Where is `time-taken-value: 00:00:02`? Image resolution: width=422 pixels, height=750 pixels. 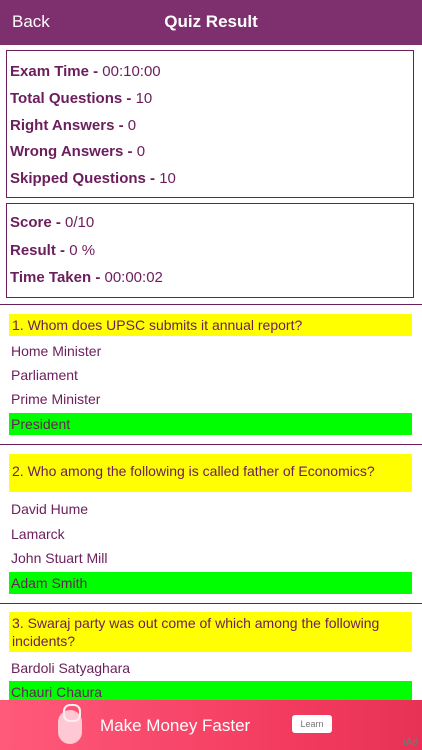 time-taken-value: 00:00:02 is located at coordinates (133, 277).